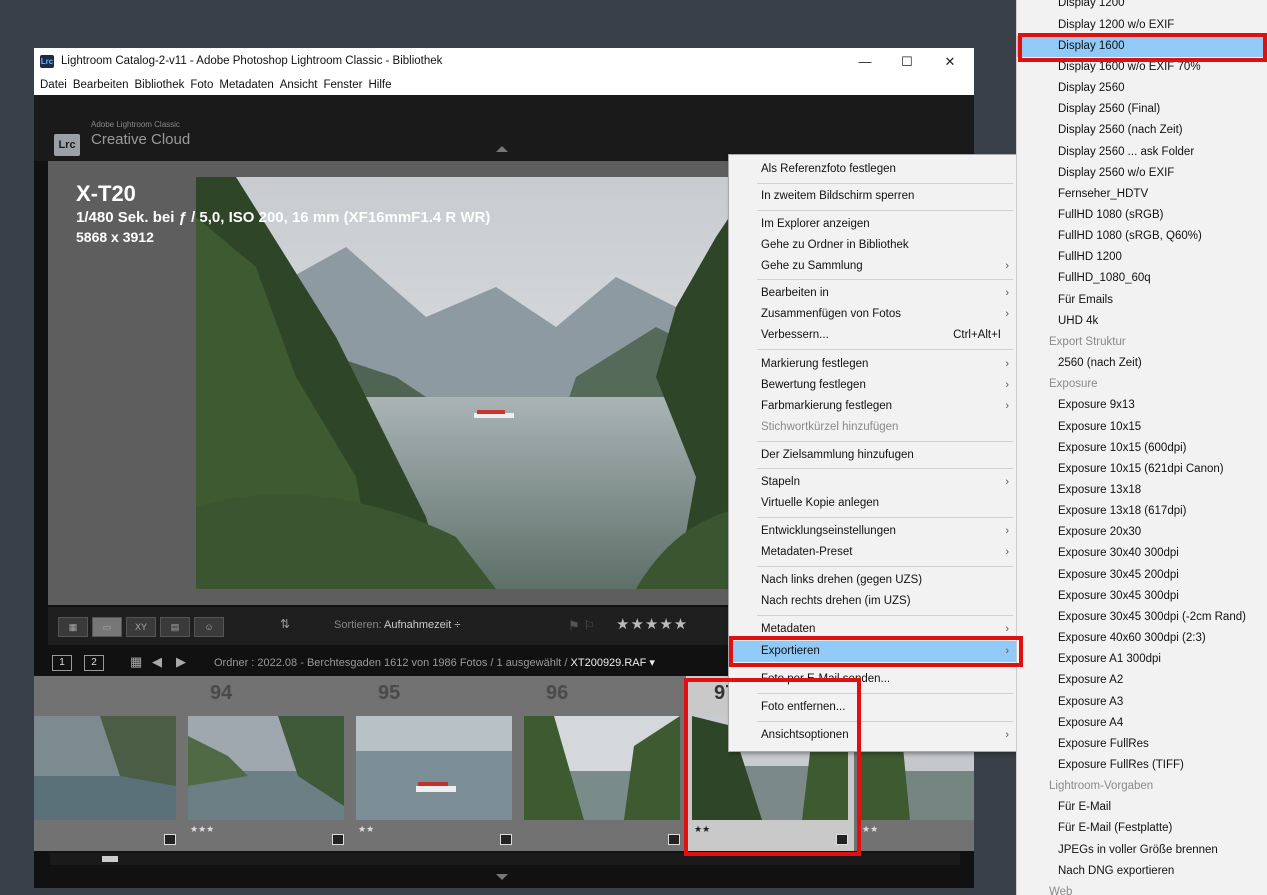 This screenshot has height=895, width=1267. What do you see at coordinates (1142, 469) in the screenshot?
I see `preset-exposure-10x15-621dpi: Exposure 10x15 (621dpi Canon)` at bounding box center [1142, 469].